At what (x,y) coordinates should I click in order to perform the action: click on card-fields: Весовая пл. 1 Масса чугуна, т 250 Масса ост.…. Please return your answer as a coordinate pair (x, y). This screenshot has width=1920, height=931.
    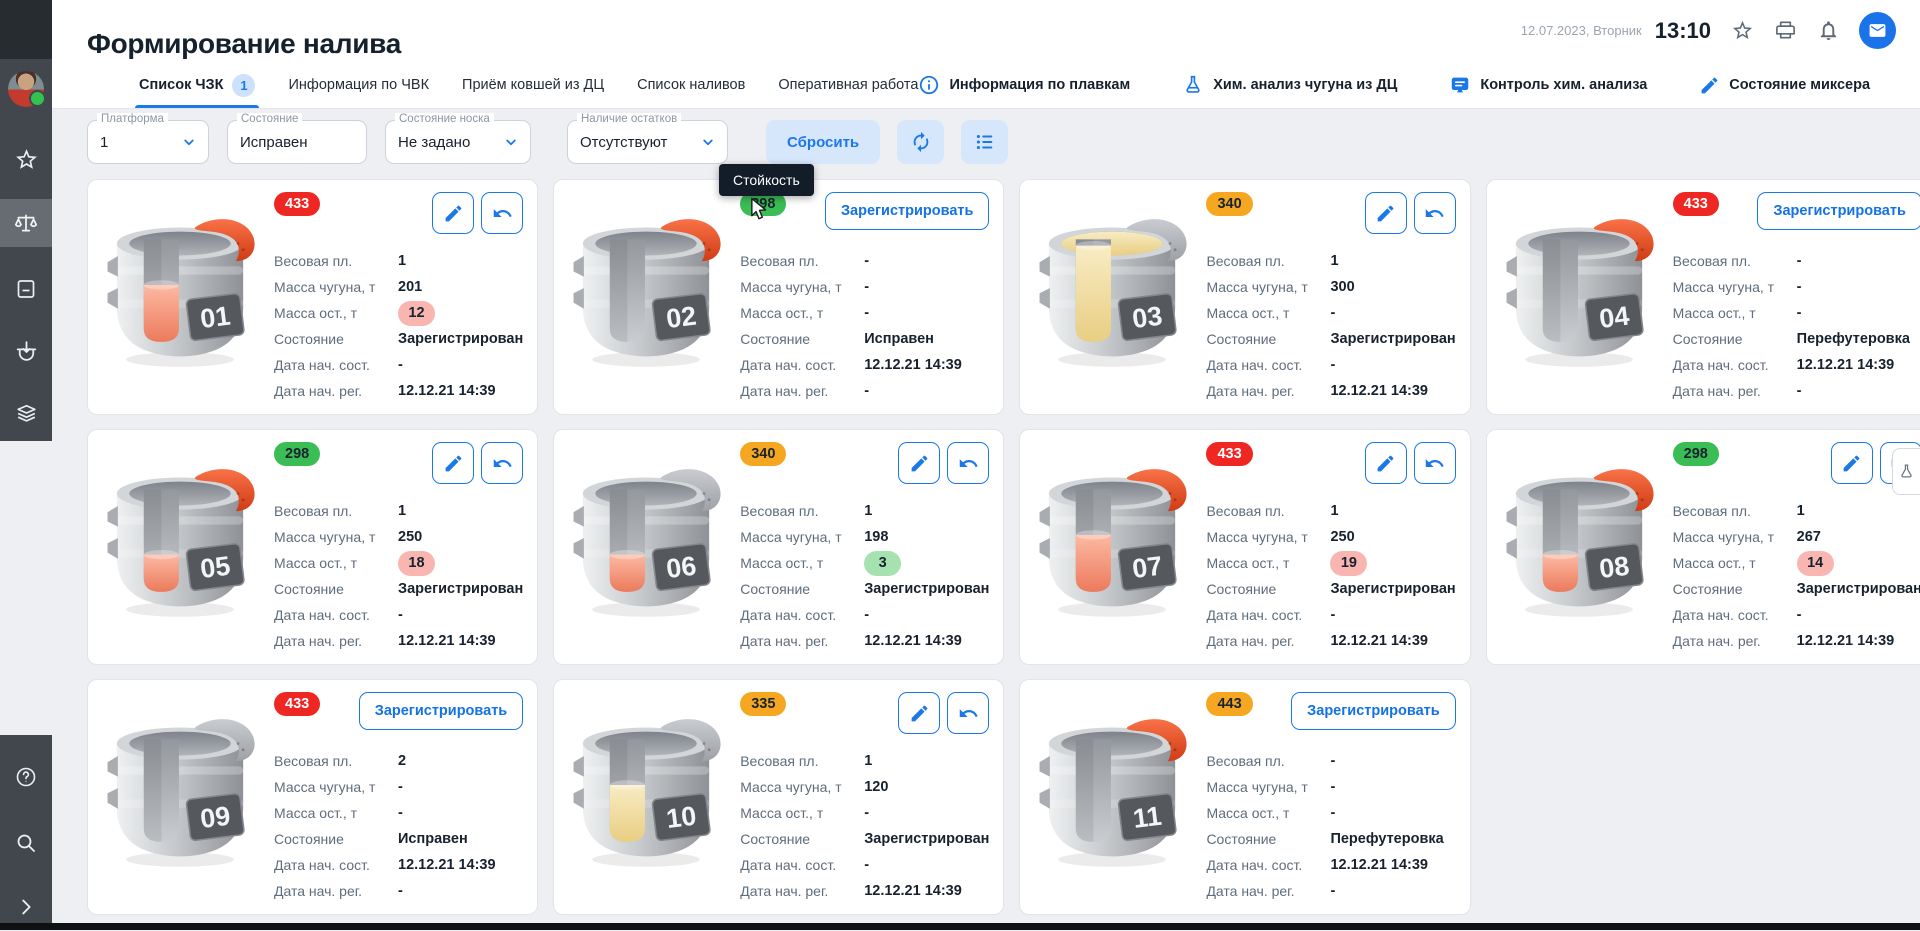
    Looking at the image, I should click on (1330, 576).